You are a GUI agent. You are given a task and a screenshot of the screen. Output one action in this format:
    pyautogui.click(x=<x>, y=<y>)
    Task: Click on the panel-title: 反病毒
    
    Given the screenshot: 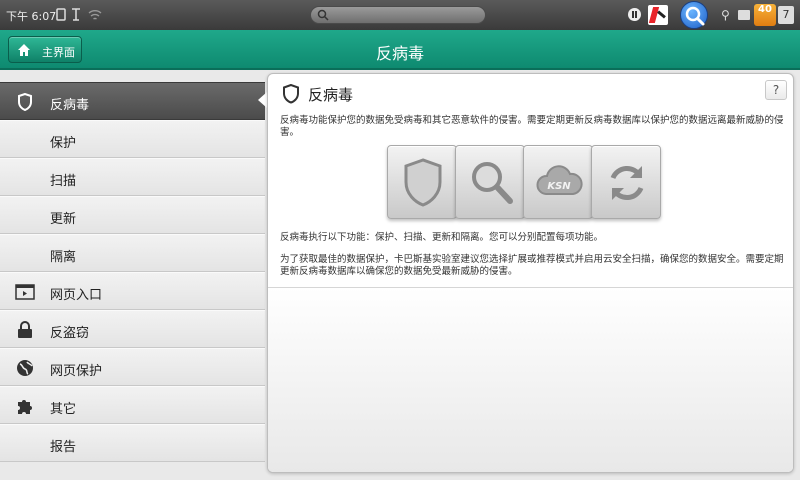 What is the action you would take?
    pyautogui.click(x=331, y=95)
    